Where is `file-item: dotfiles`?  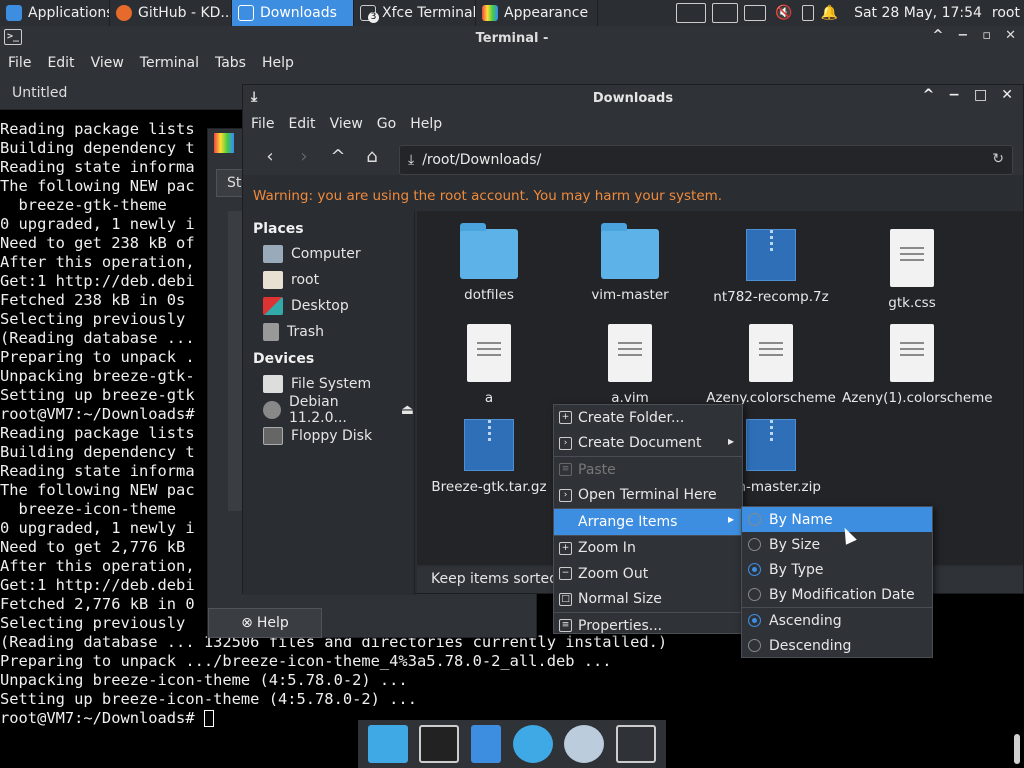 file-item: dotfiles is located at coordinates (489, 263).